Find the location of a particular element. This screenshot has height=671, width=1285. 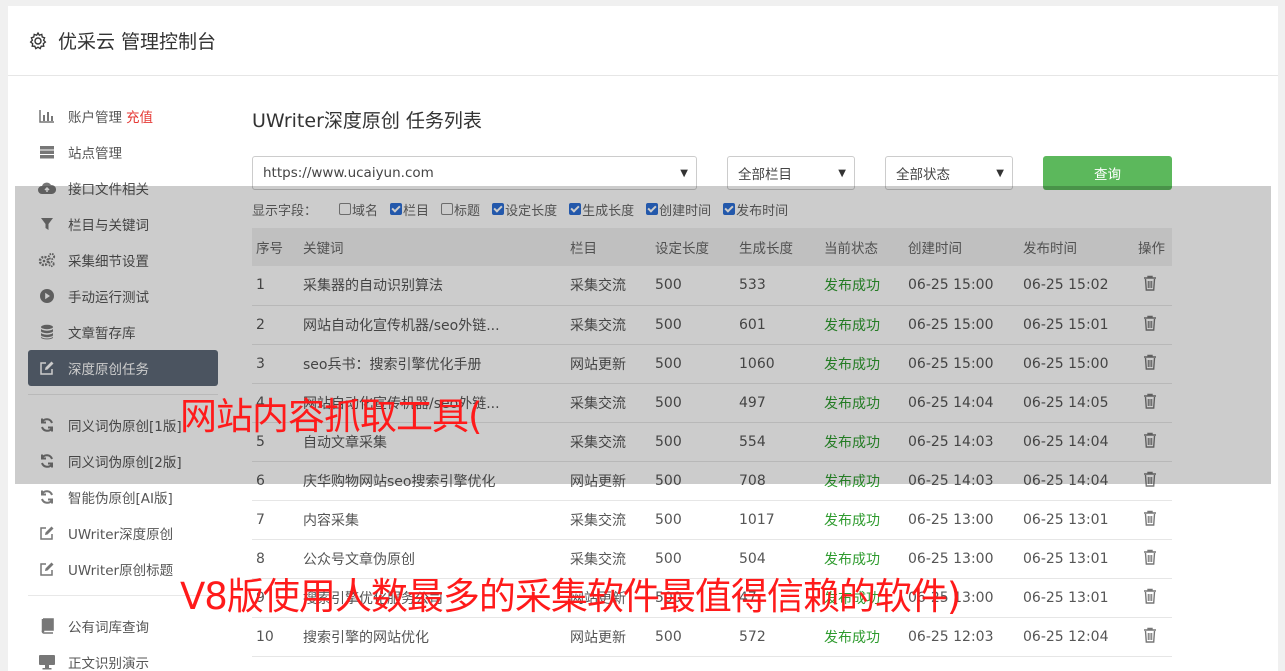

desktop-icon is located at coordinates (47, 662).